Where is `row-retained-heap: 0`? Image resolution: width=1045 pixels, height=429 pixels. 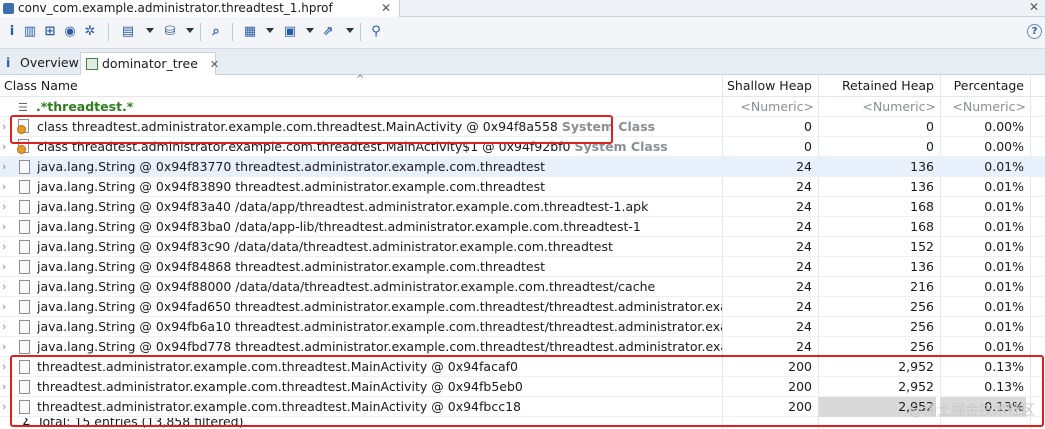
row-retained-heap: 0 is located at coordinates (930, 146).